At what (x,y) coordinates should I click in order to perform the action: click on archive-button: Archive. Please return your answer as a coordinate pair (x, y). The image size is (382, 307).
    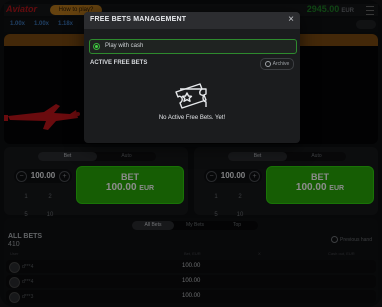
    Looking at the image, I should click on (277, 64).